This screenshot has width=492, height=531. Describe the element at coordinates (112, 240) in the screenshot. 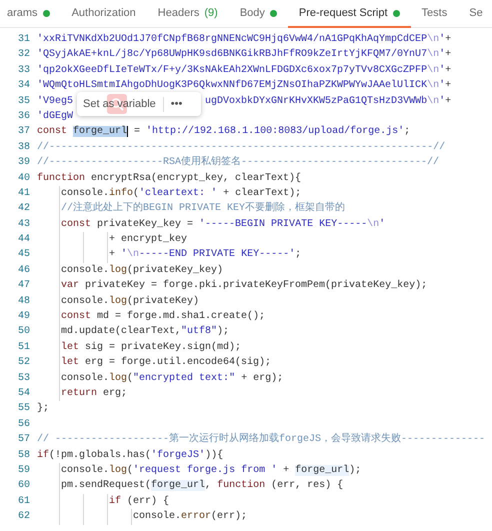

I see `code-line: + encrypt_key` at that location.